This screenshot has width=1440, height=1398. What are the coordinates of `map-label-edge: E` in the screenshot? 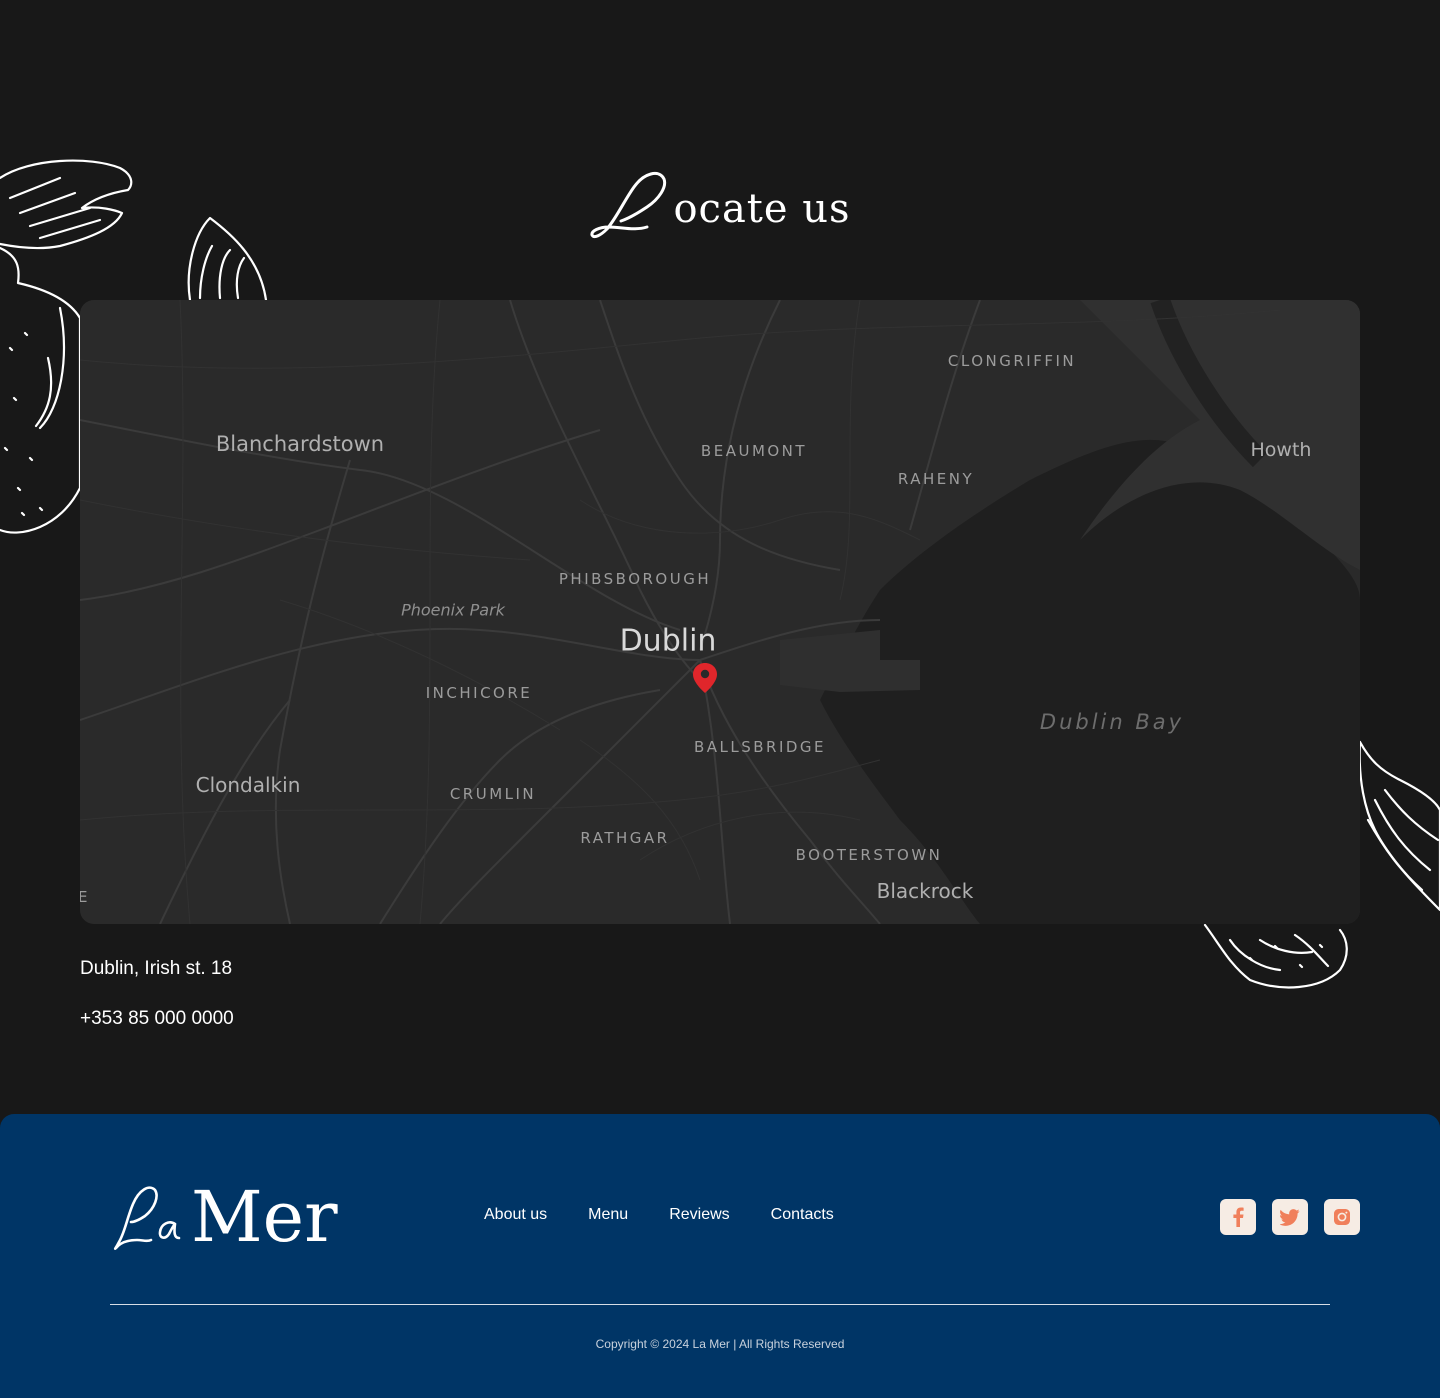 It's located at (85, 897).